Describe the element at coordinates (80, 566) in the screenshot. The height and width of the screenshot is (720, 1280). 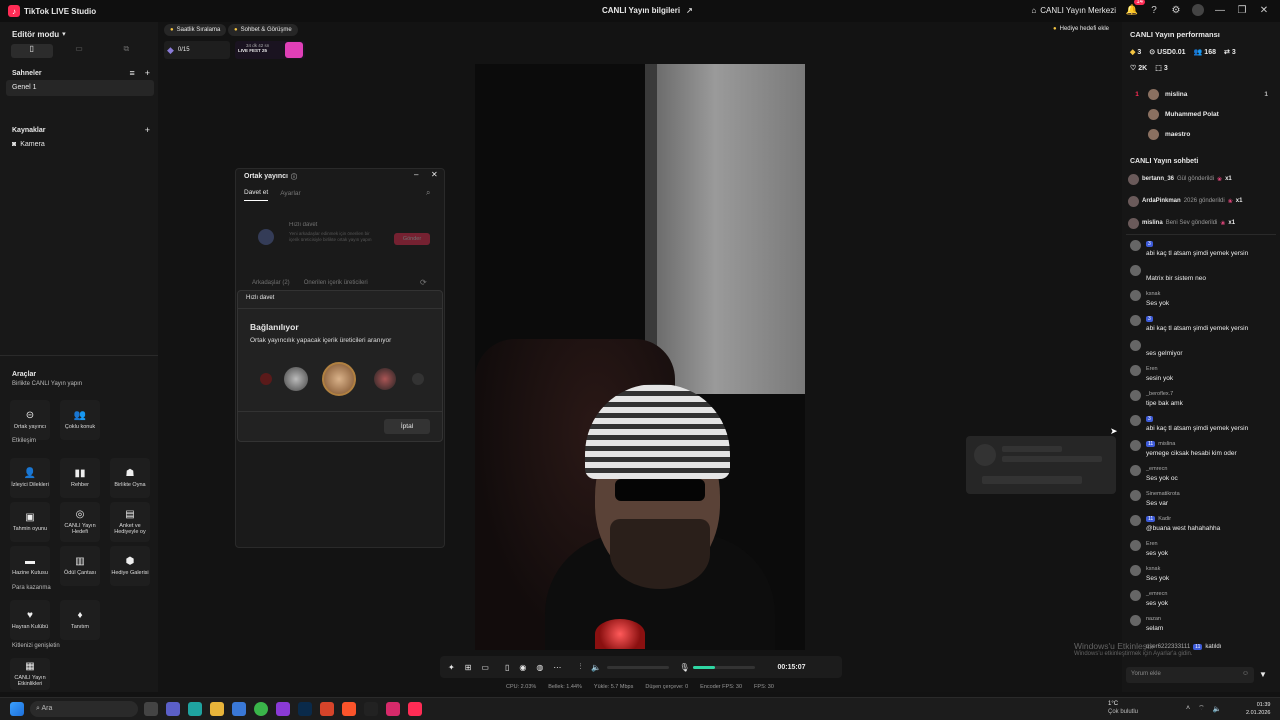
I see `tool-reward-bag: ▥ Ödül Çantası` at that location.